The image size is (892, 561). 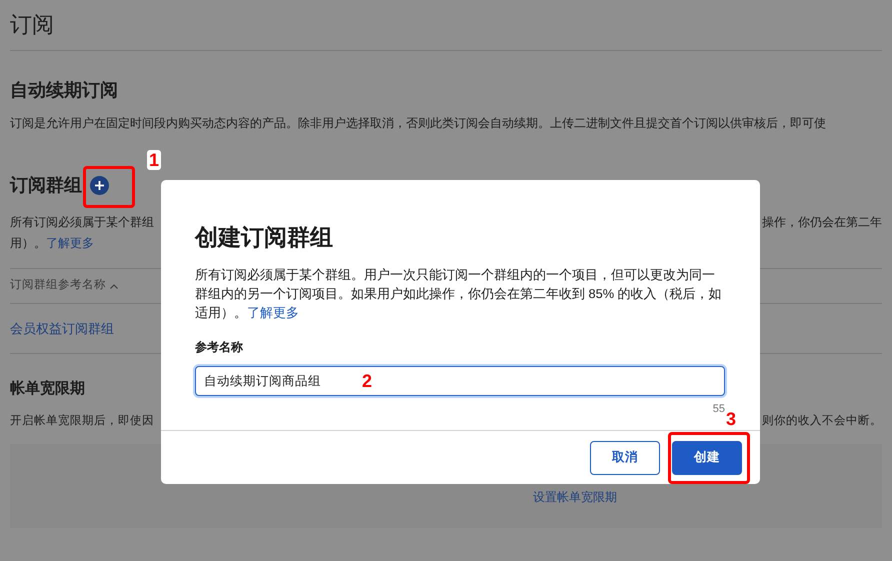 I want to click on dialog-title: 创建订阅群组, so click(x=264, y=237).